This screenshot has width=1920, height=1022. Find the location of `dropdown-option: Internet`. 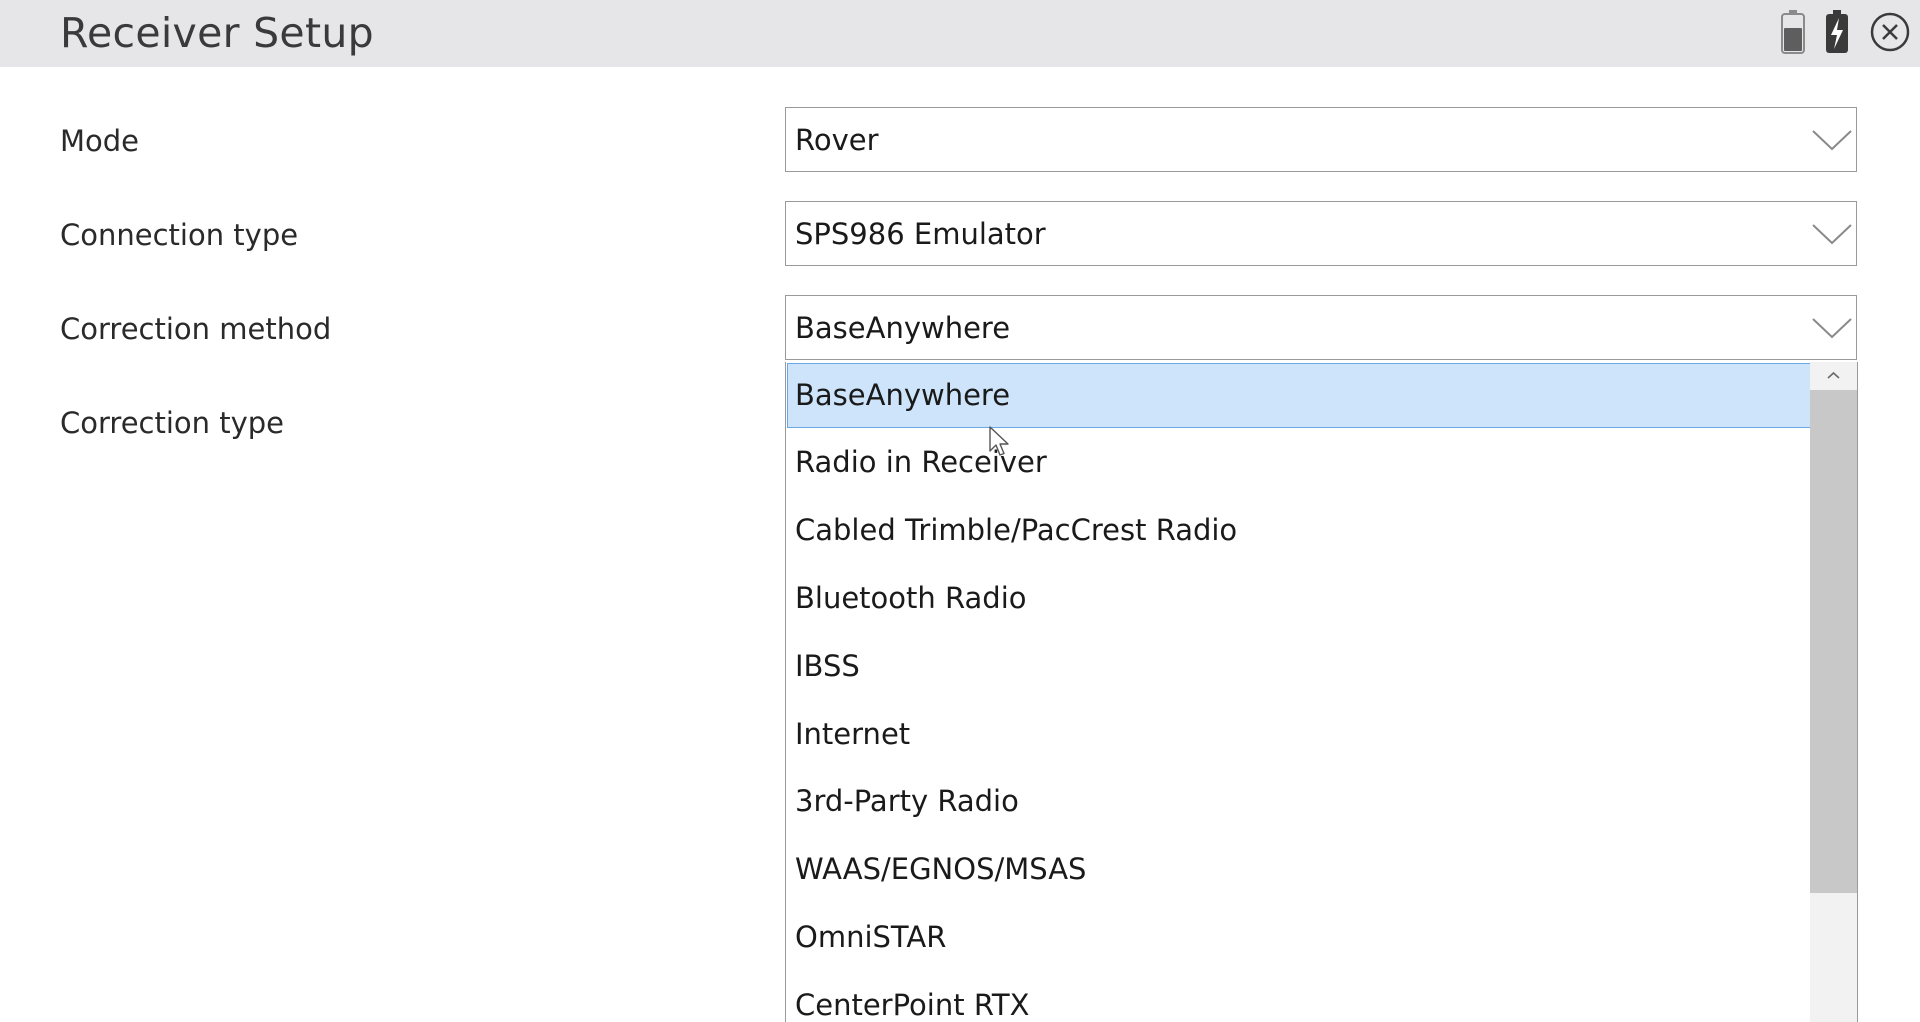

dropdown-option: Internet is located at coordinates (1299, 734).